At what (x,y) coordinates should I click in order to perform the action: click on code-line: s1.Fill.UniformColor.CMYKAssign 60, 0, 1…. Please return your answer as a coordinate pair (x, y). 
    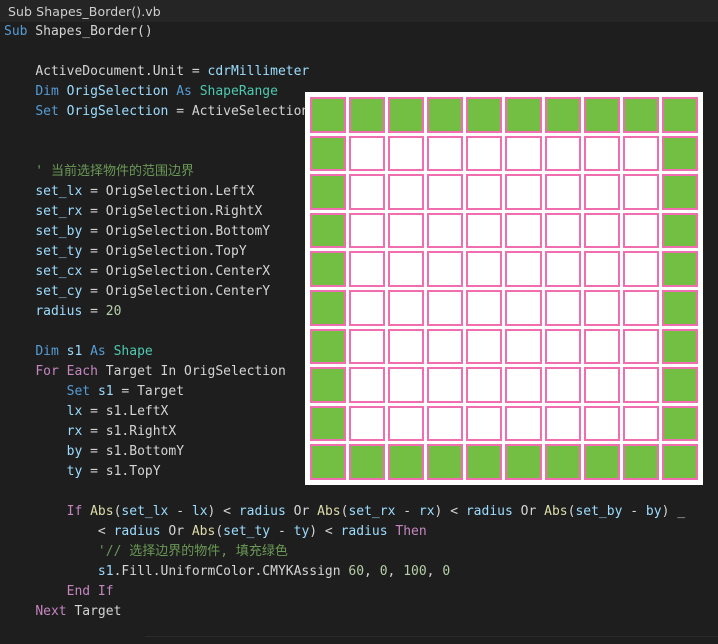
    Looking at the image, I should click on (359, 572).